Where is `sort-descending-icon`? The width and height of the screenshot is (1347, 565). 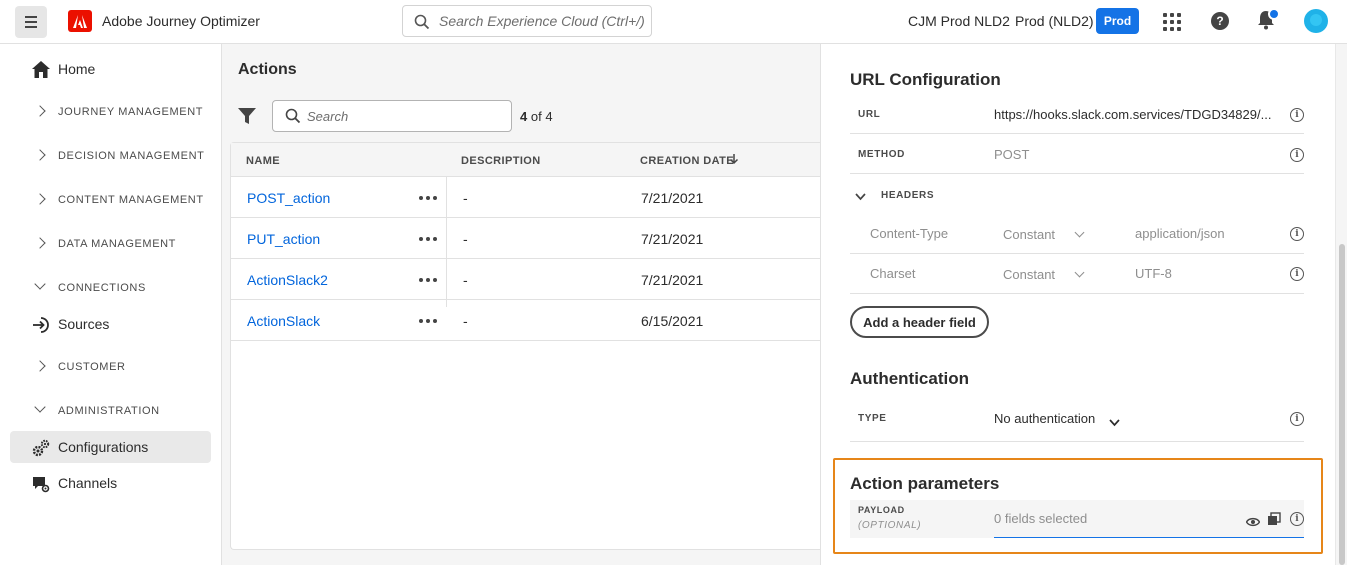
sort-descending-icon is located at coordinates (734, 160).